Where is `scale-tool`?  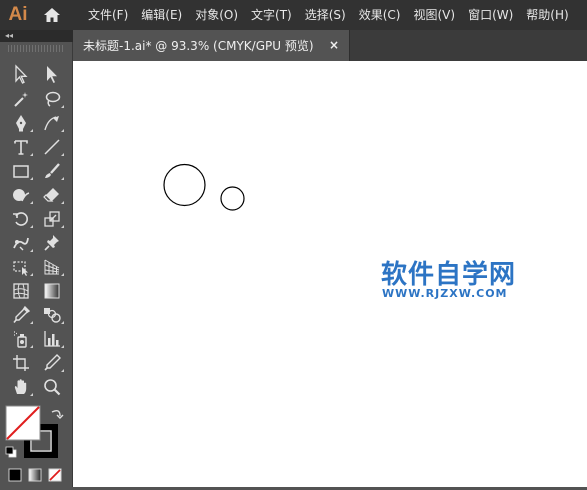
scale-tool is located at coordinates (52, 219).